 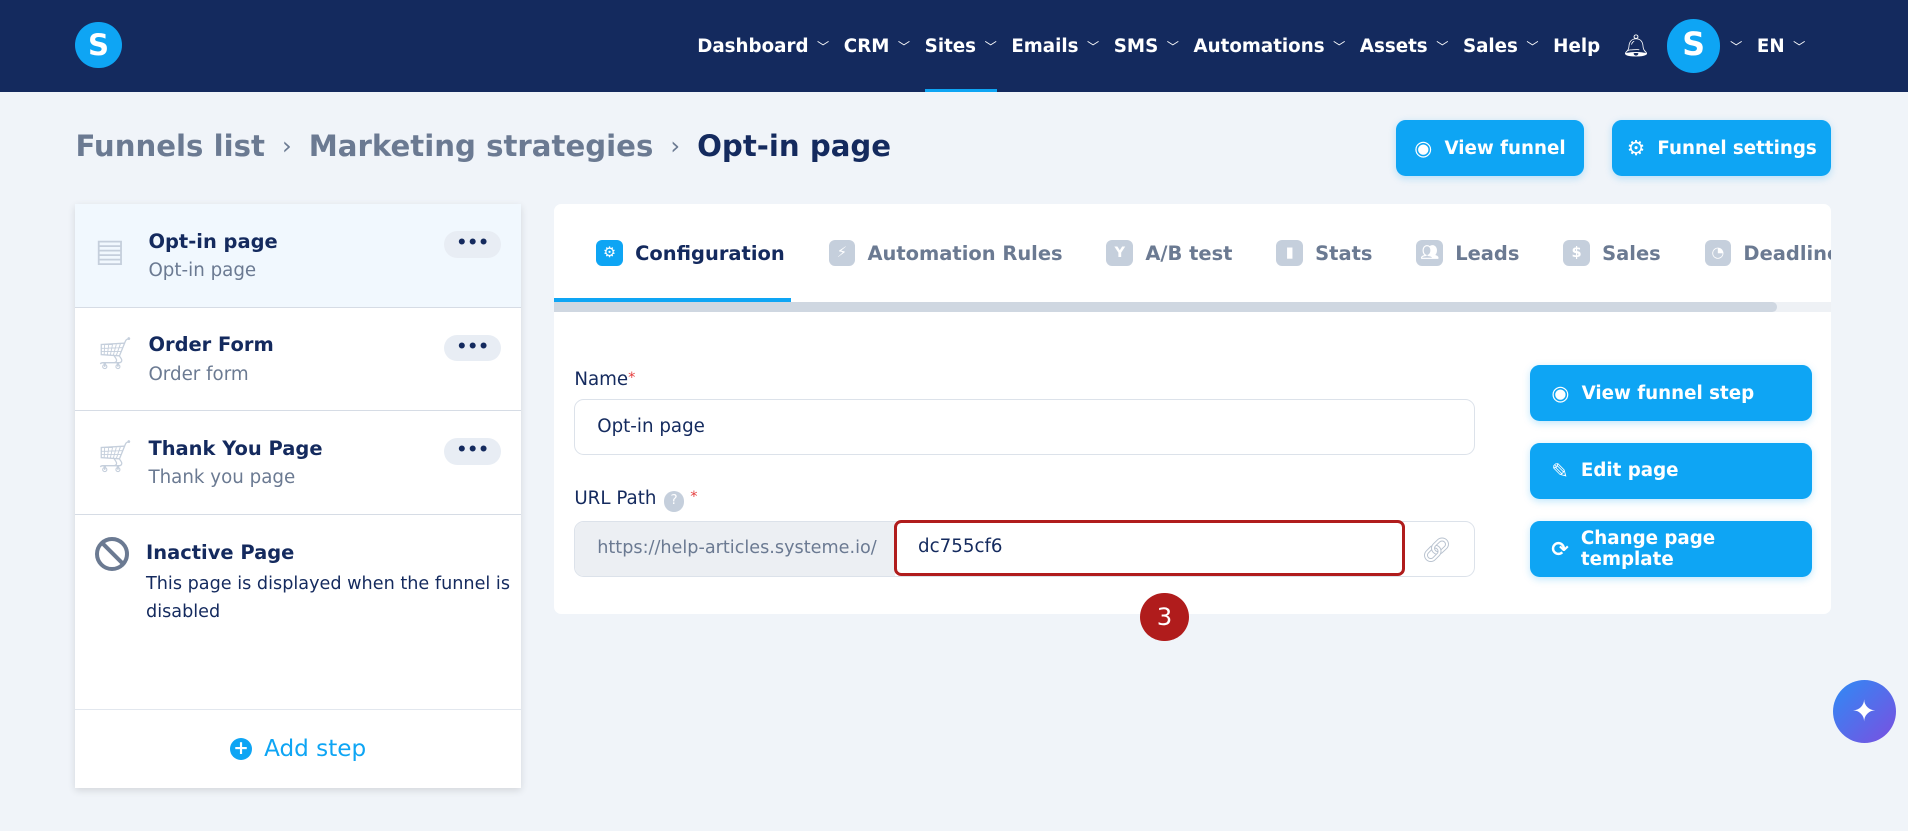 What do you see at coordinates (877, 46) in the screenshot?
I see `nav-crm: CRM ﹀` at bounding box center [877, 46].